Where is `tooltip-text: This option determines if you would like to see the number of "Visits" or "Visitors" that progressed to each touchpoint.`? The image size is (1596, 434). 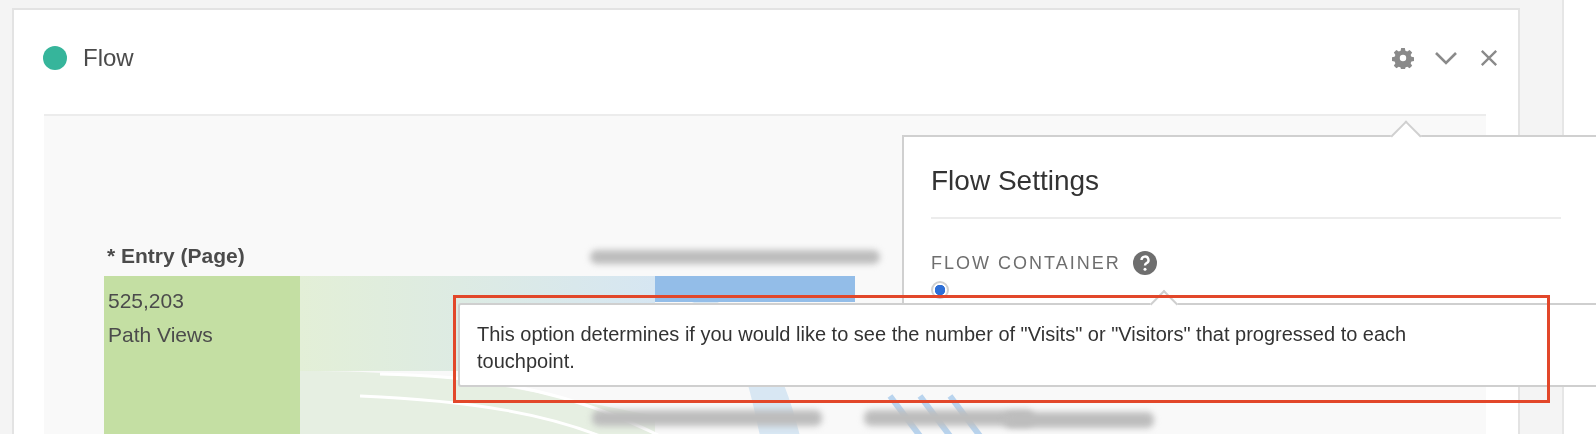 tooltip-text: This option determines if you would like to see the number of "Visits" or "Visitors" that progressed to each touchpoint. is located at coordinates (942, 348).